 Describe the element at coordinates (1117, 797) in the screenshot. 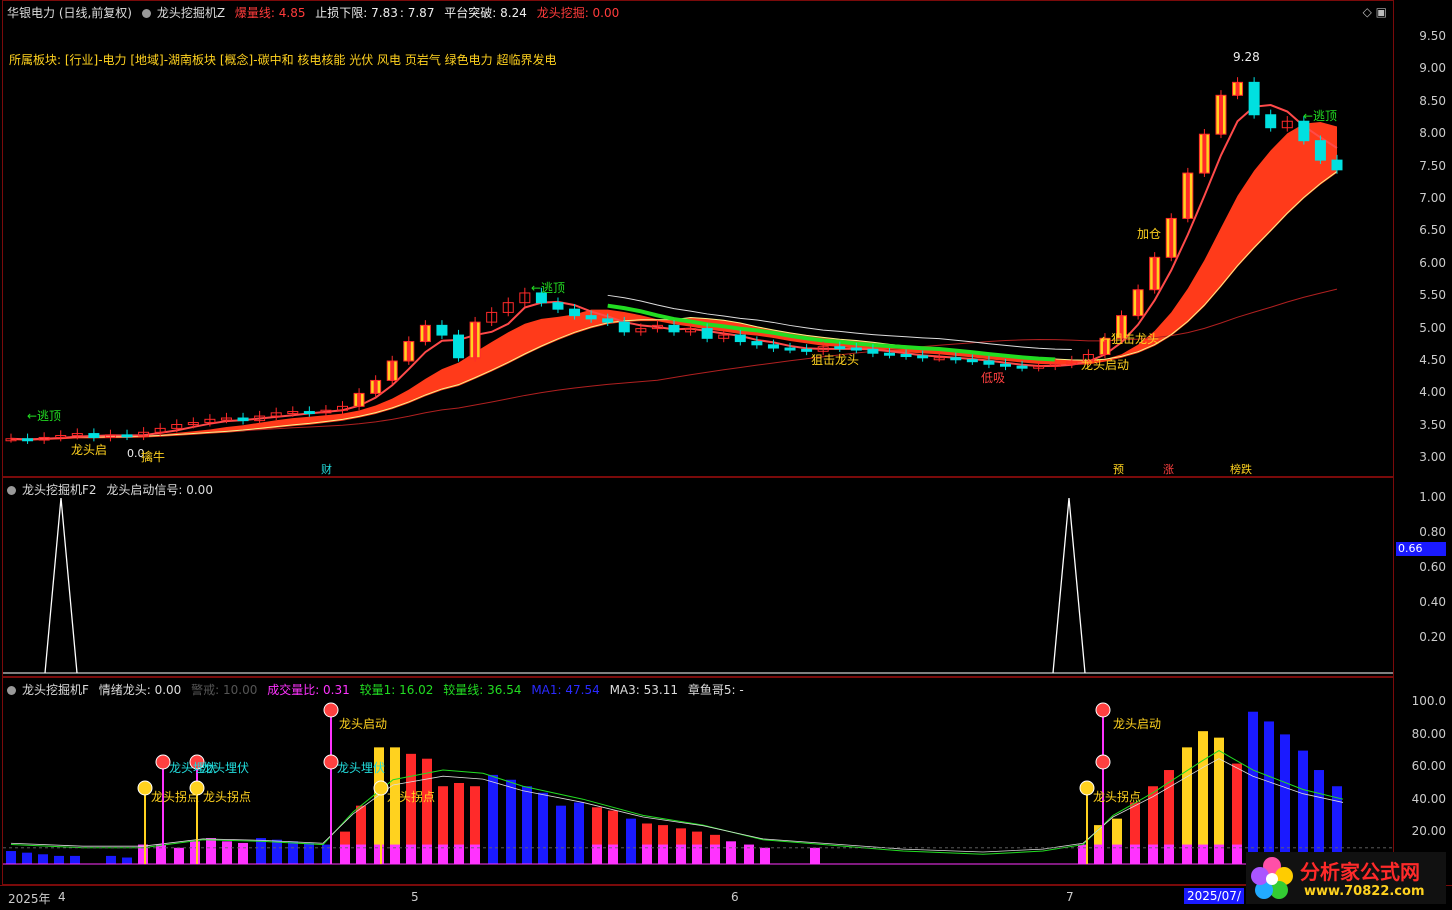

I see `f-label-turn-4: 龙头拐点` at that location.